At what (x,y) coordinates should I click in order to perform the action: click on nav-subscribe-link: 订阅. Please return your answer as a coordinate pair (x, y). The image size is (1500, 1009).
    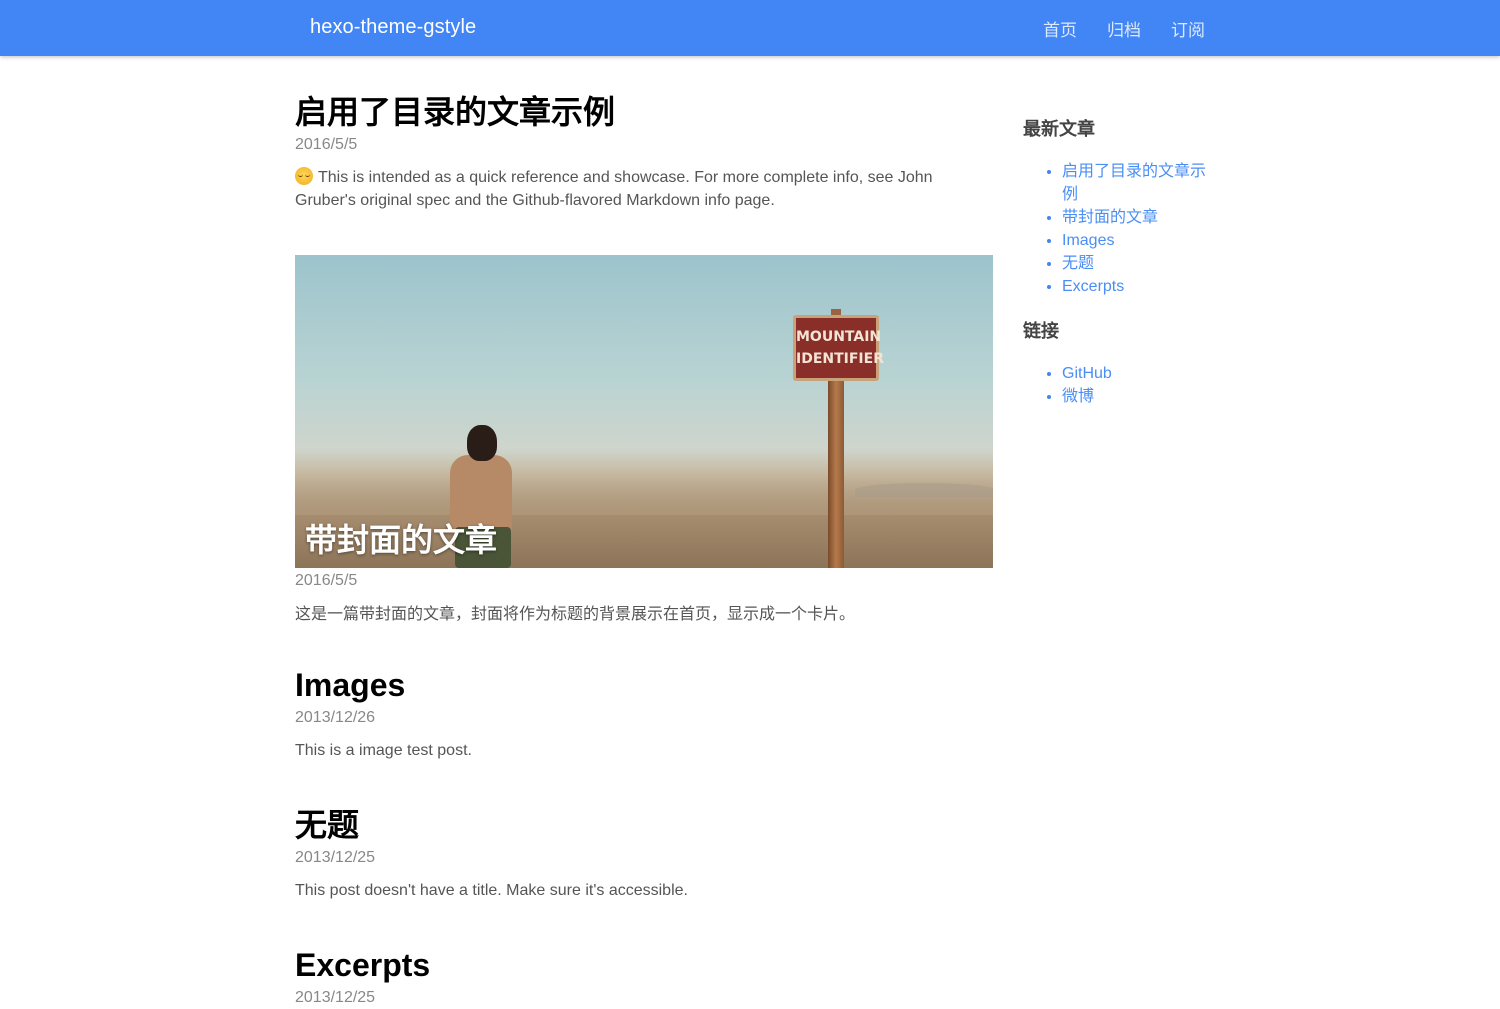
    Looking at the image, I should click on (1188, 28).